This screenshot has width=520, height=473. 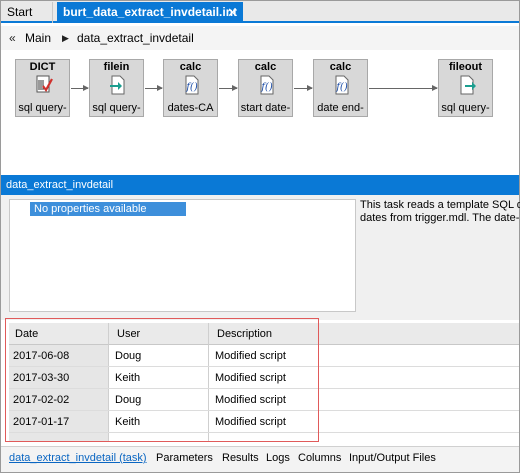 What do you see at coordinates (20, 12) in the screenshot?
I see `tab-start-label: Start` at bounding box center [20, 12].